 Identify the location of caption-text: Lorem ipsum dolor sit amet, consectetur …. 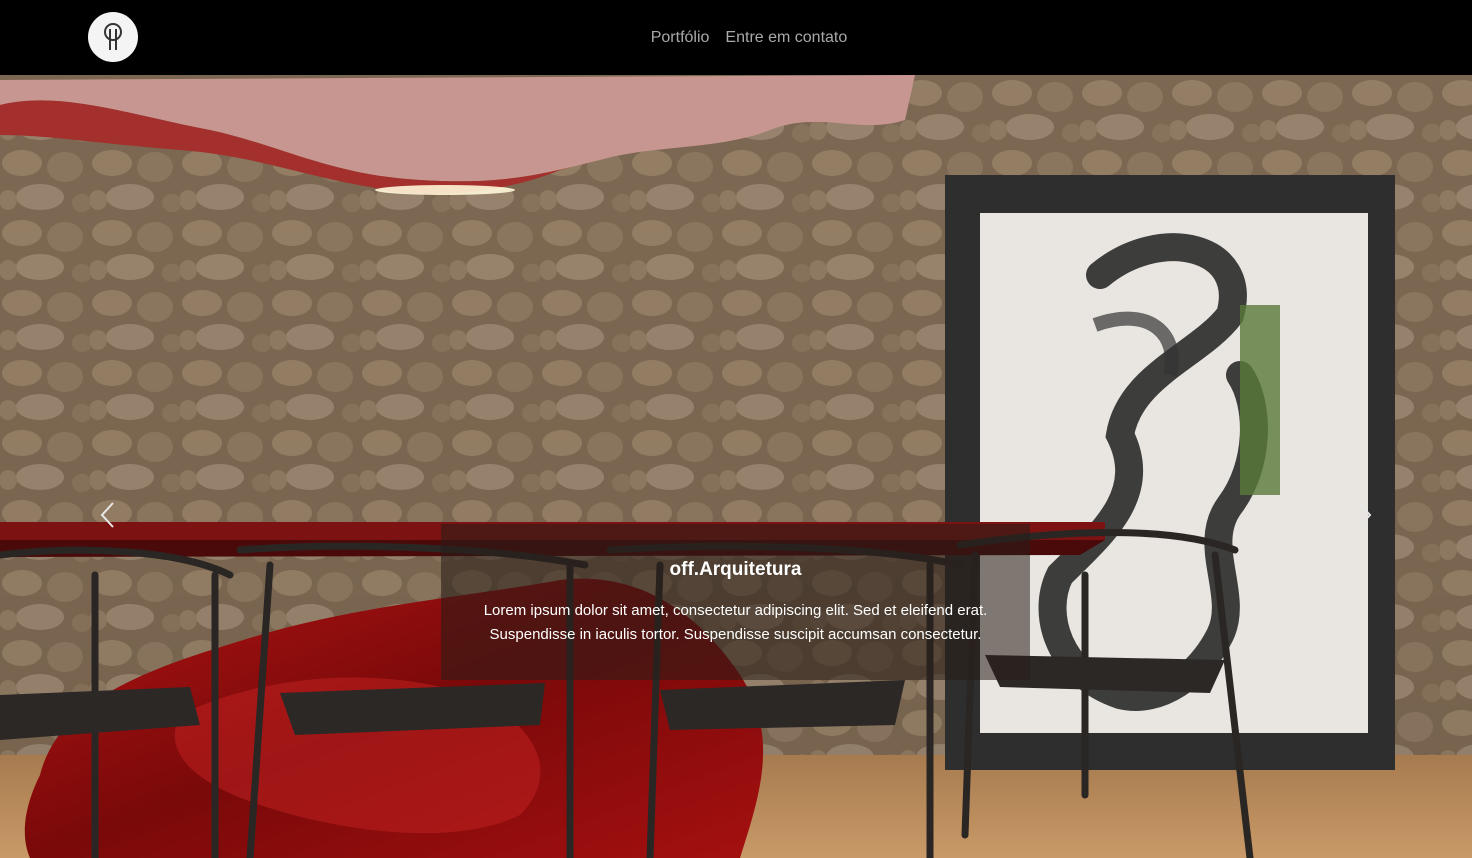
(735, 622).